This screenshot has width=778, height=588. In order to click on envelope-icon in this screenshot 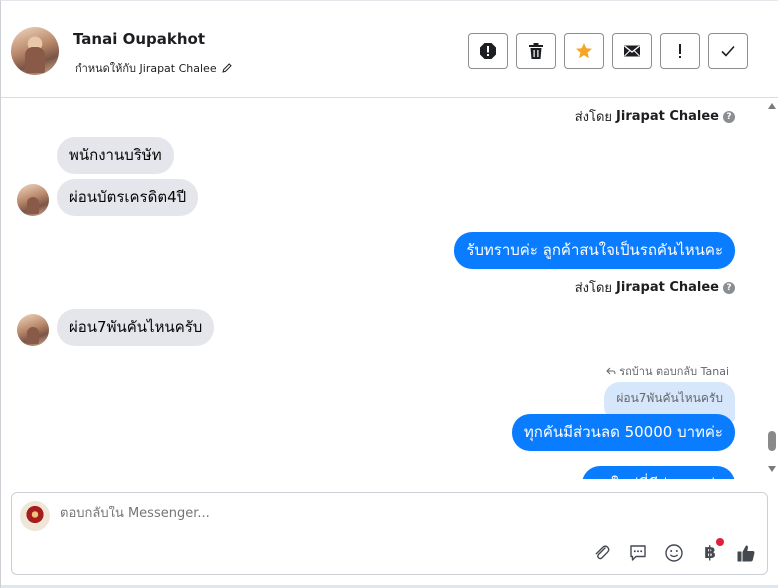, I will do `click(632, 51)`.